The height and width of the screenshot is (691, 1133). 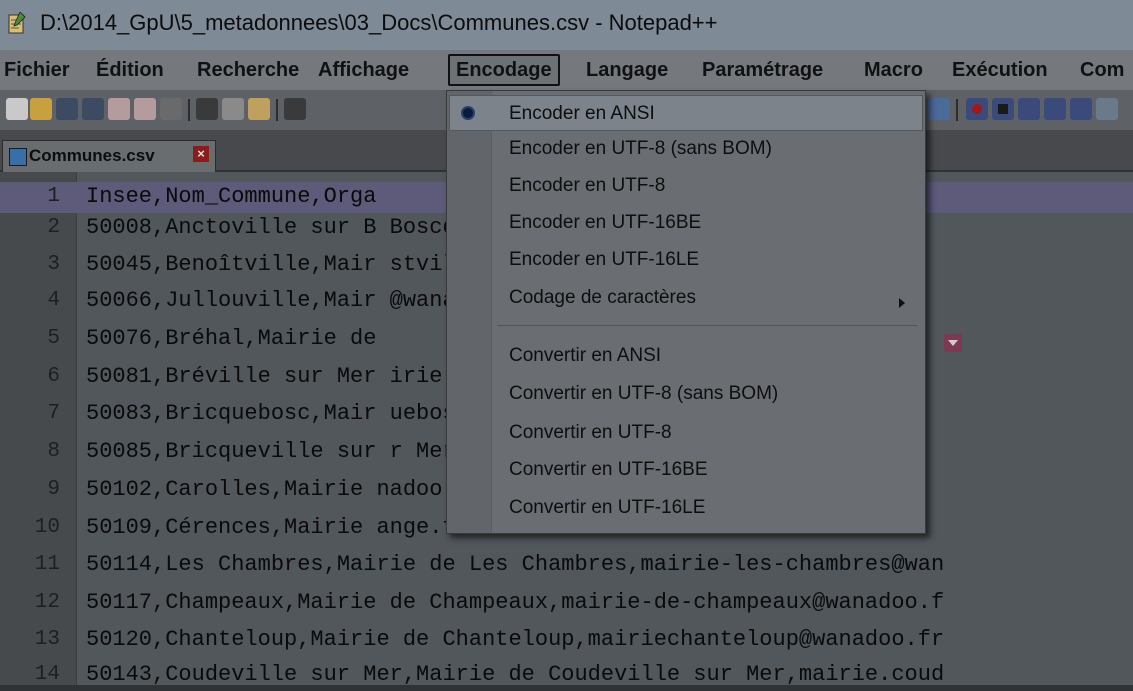 What do you see at coordinates (468, 113) in the screenshot?
I see `radio-selected-icon` at bounding box center [468, 113].